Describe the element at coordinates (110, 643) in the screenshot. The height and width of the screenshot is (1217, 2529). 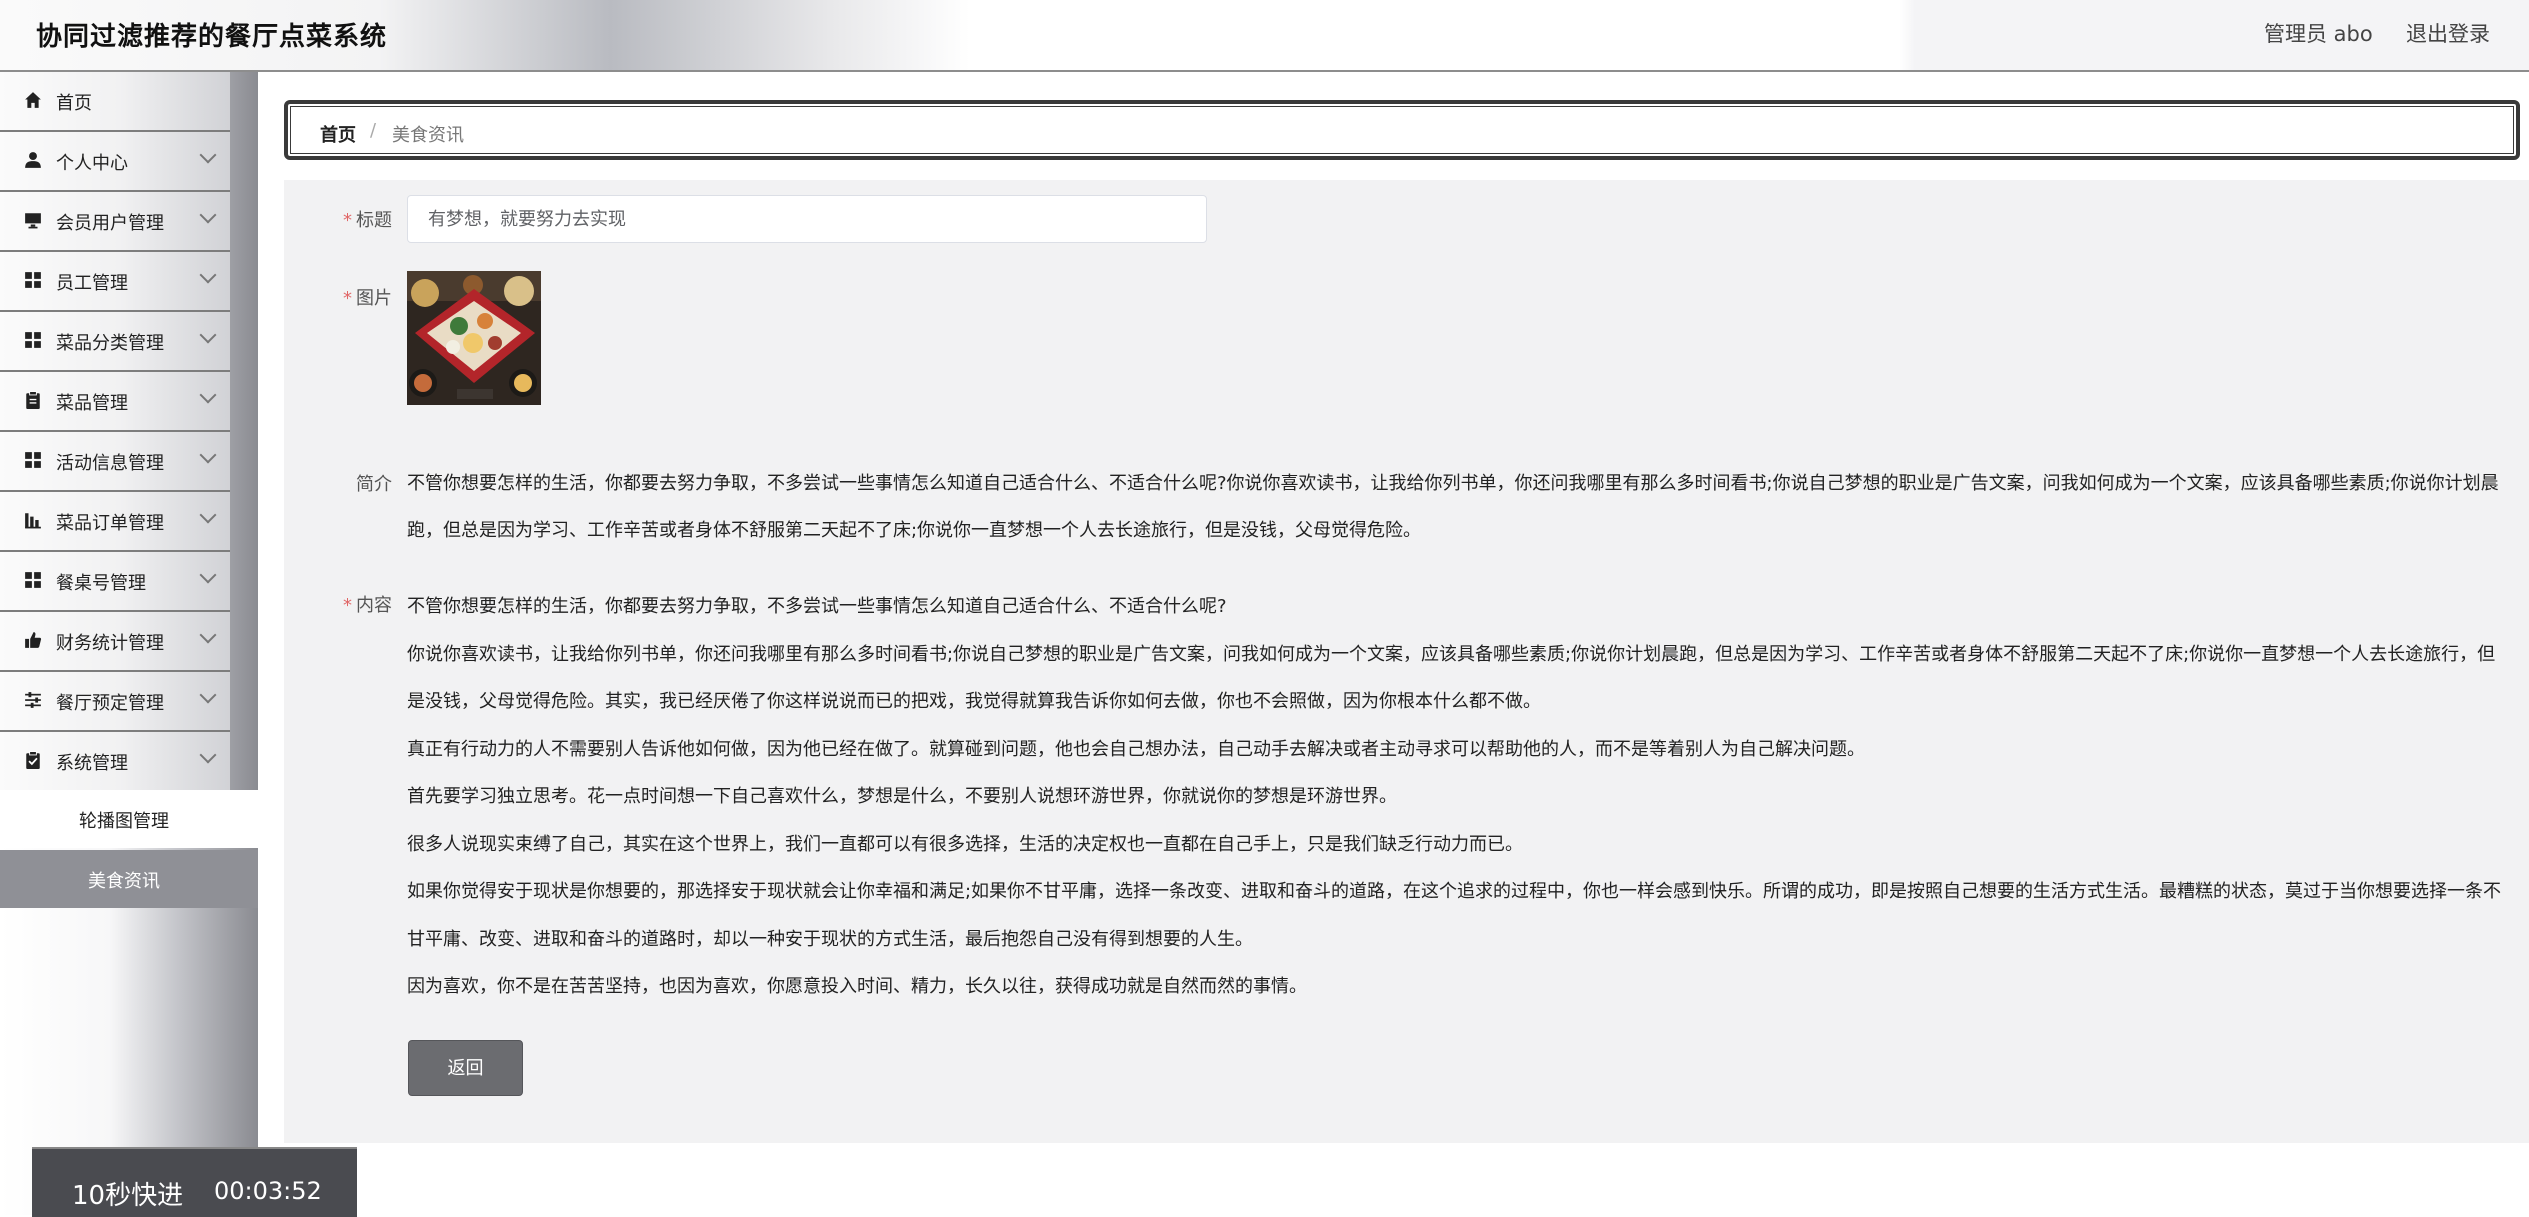
I see `sidebar-item-label: 财务统计管理` at that location.